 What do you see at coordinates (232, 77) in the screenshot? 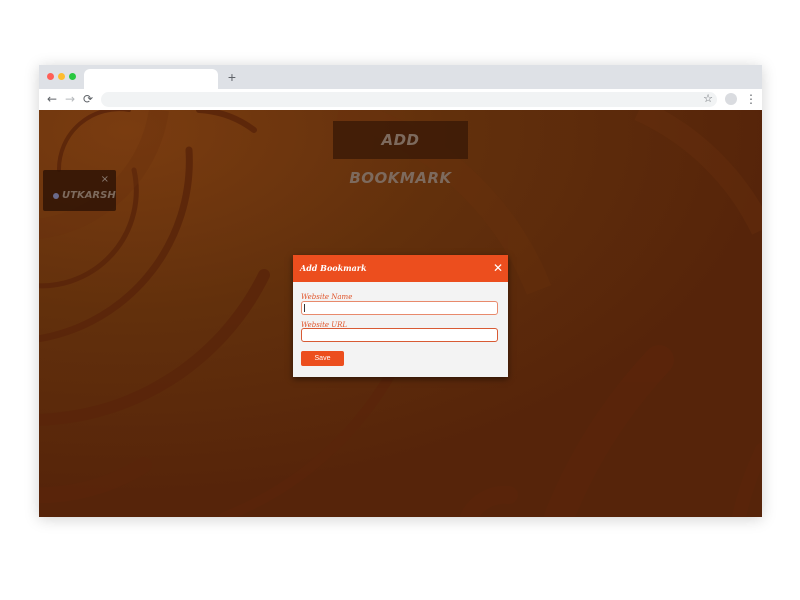
I see `new-tab-button: +` at bounding box center [232, 77].